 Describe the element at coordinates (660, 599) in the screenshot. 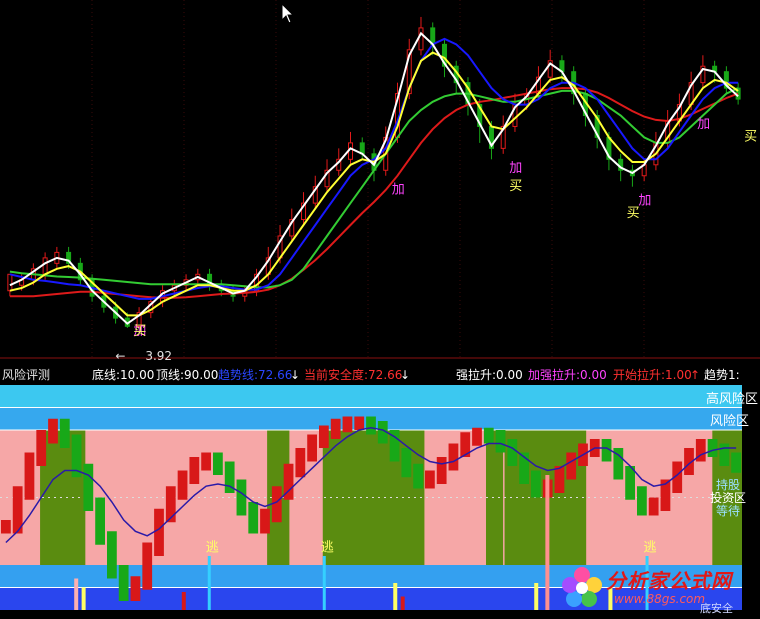

I see `logo-url: www.88gs.com` at that location.